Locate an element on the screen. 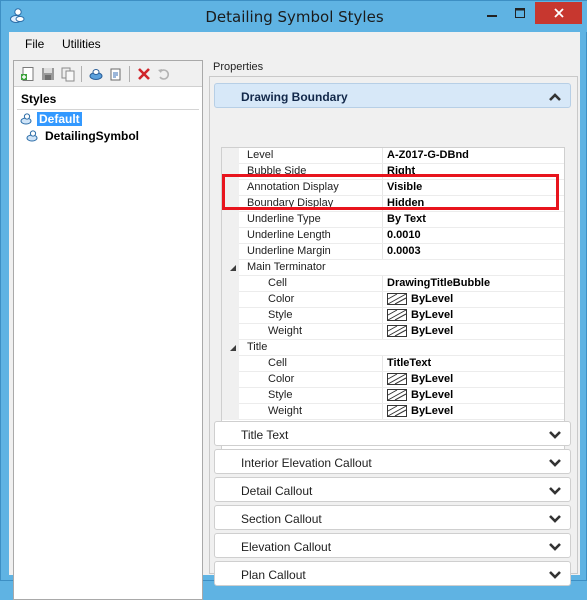  property-row: Underline Margin 0.0003 is located at coordinates (393, 252).